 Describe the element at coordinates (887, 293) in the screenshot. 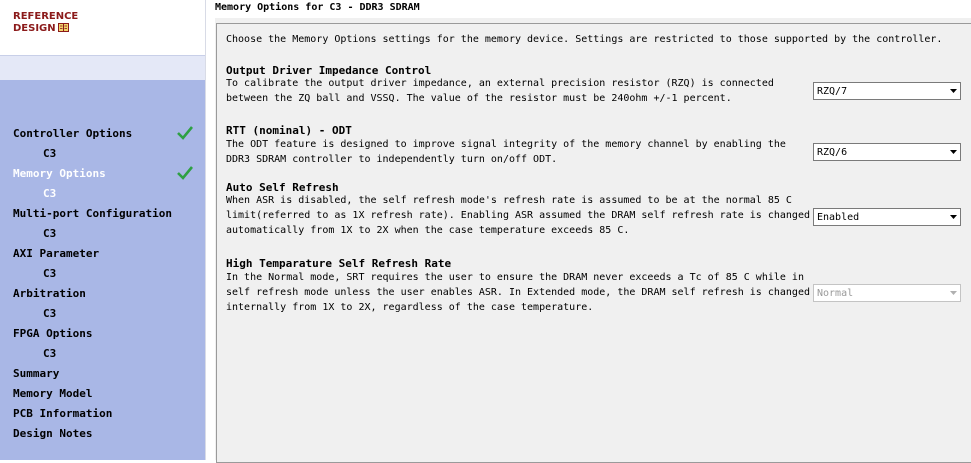

I see `srt-select: Normal` at that location.